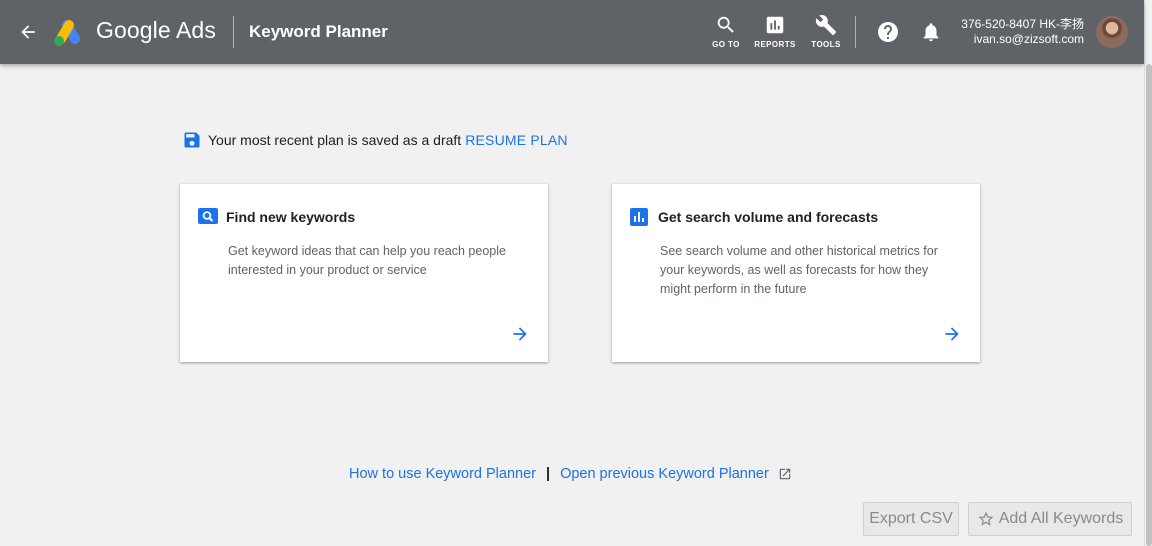 This screenshot has width=1152, height=546. I want to click on star-icon, so click(986, 518).